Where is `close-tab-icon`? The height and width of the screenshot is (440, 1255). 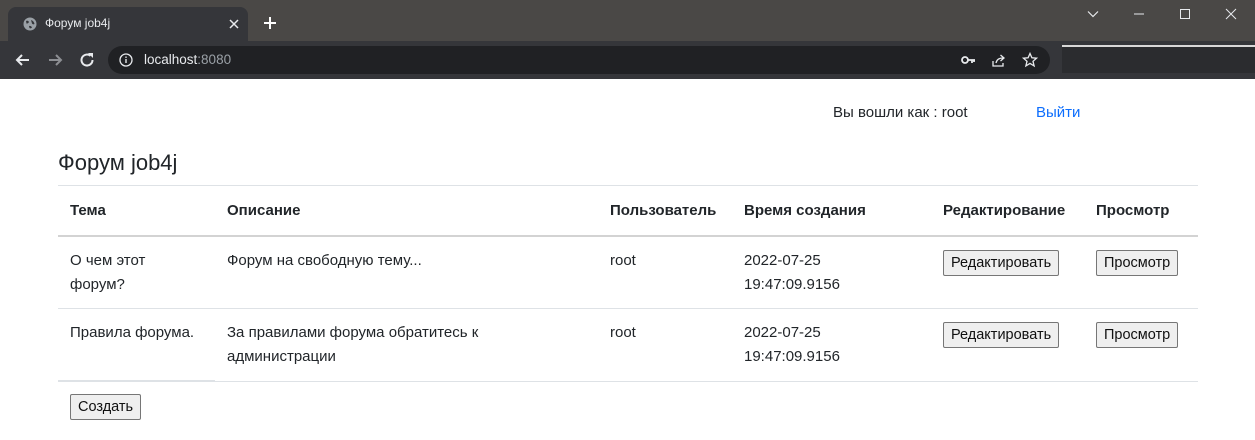
close-tab-icon is located at coordinates (234, 24).